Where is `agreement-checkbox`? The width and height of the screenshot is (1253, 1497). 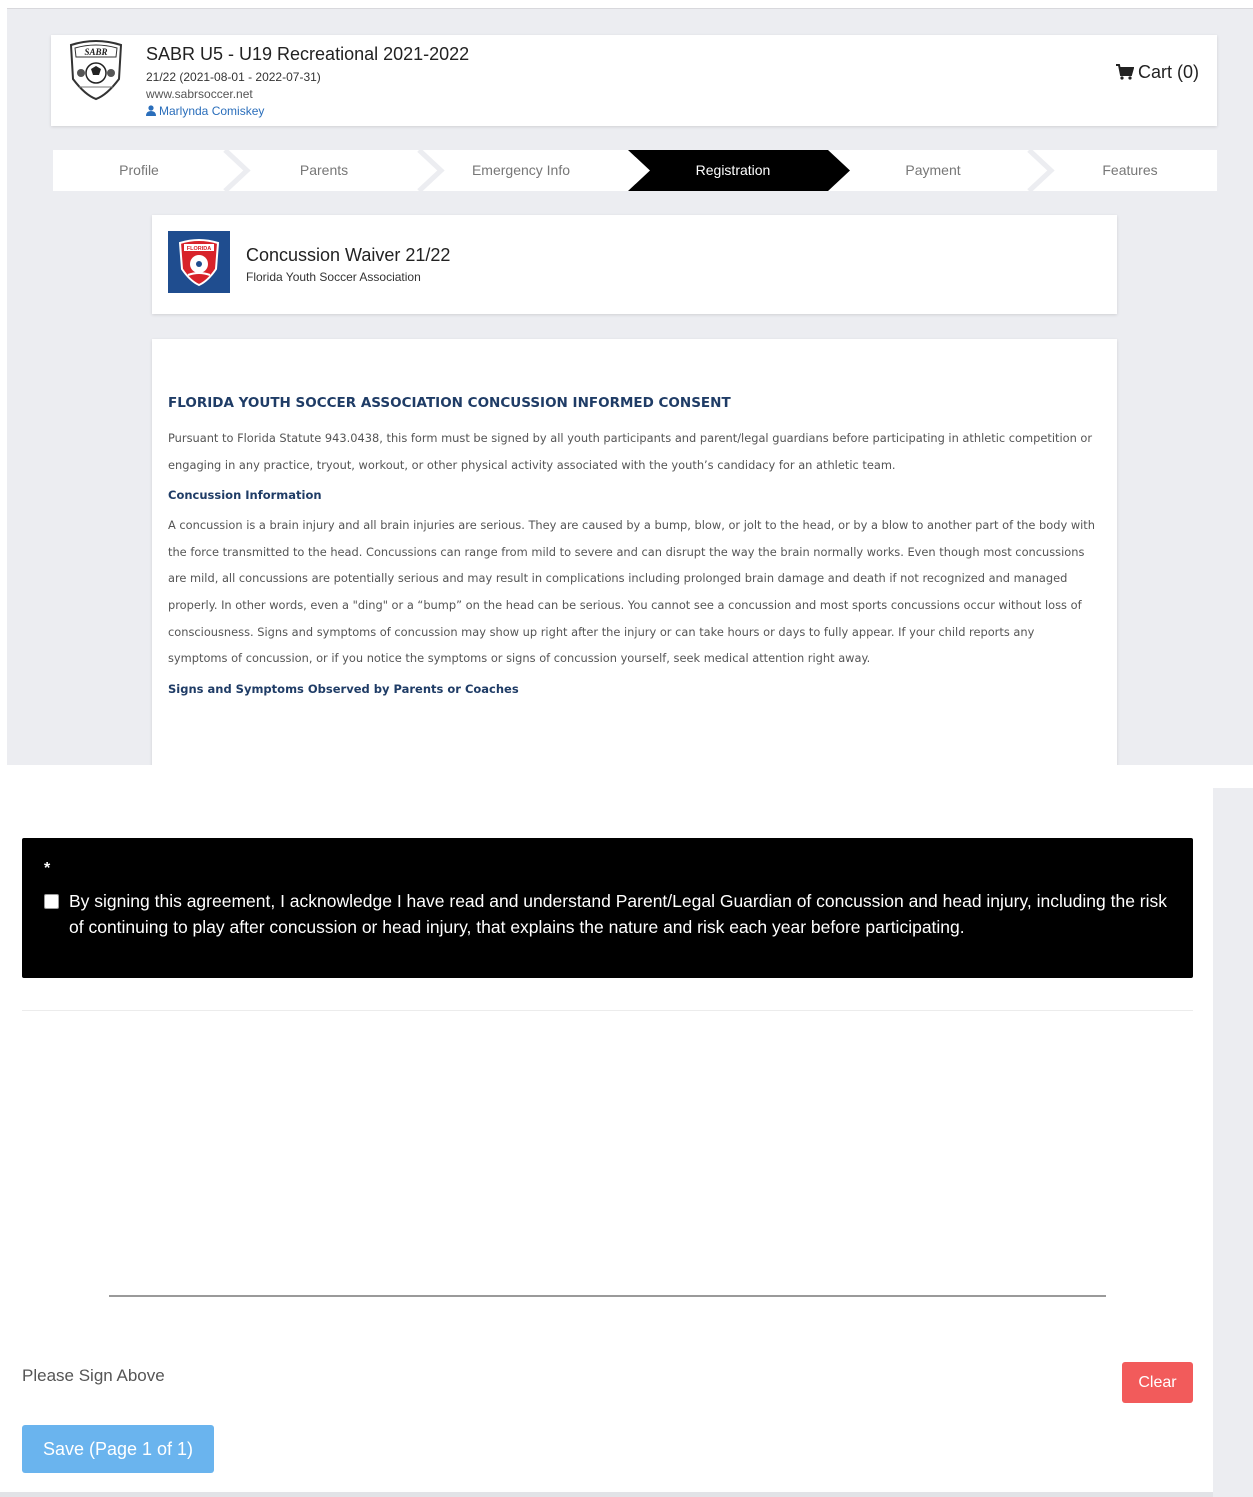 agreement-checkbox is located at coordinates (51, 901).